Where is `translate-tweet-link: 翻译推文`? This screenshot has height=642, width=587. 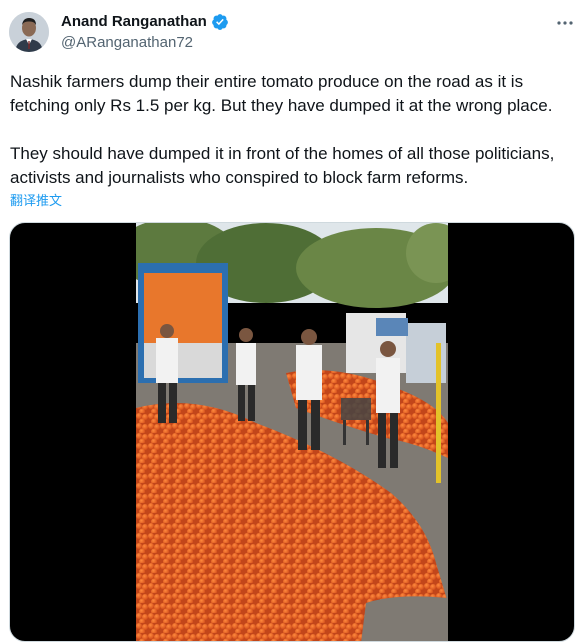 translate-tweet-link: 翻译推文 is located at coordinates (36, 201).